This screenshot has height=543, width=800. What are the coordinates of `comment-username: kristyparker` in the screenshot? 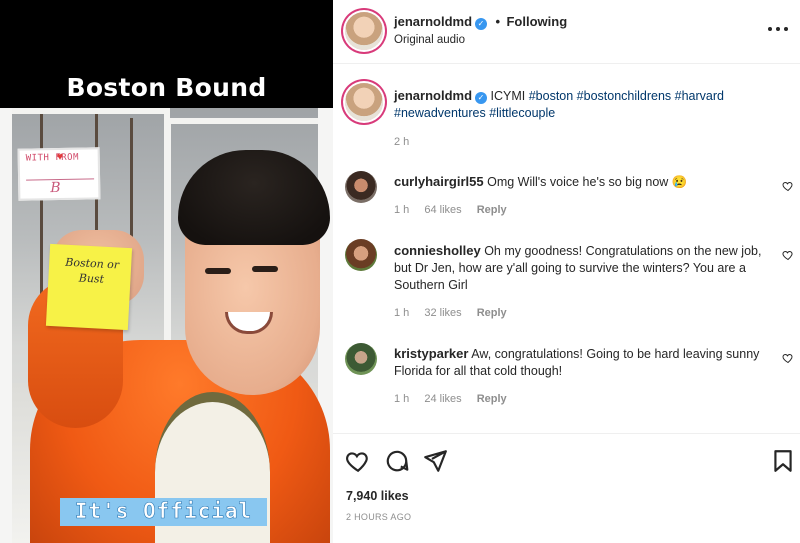 It's located at (431, 353).